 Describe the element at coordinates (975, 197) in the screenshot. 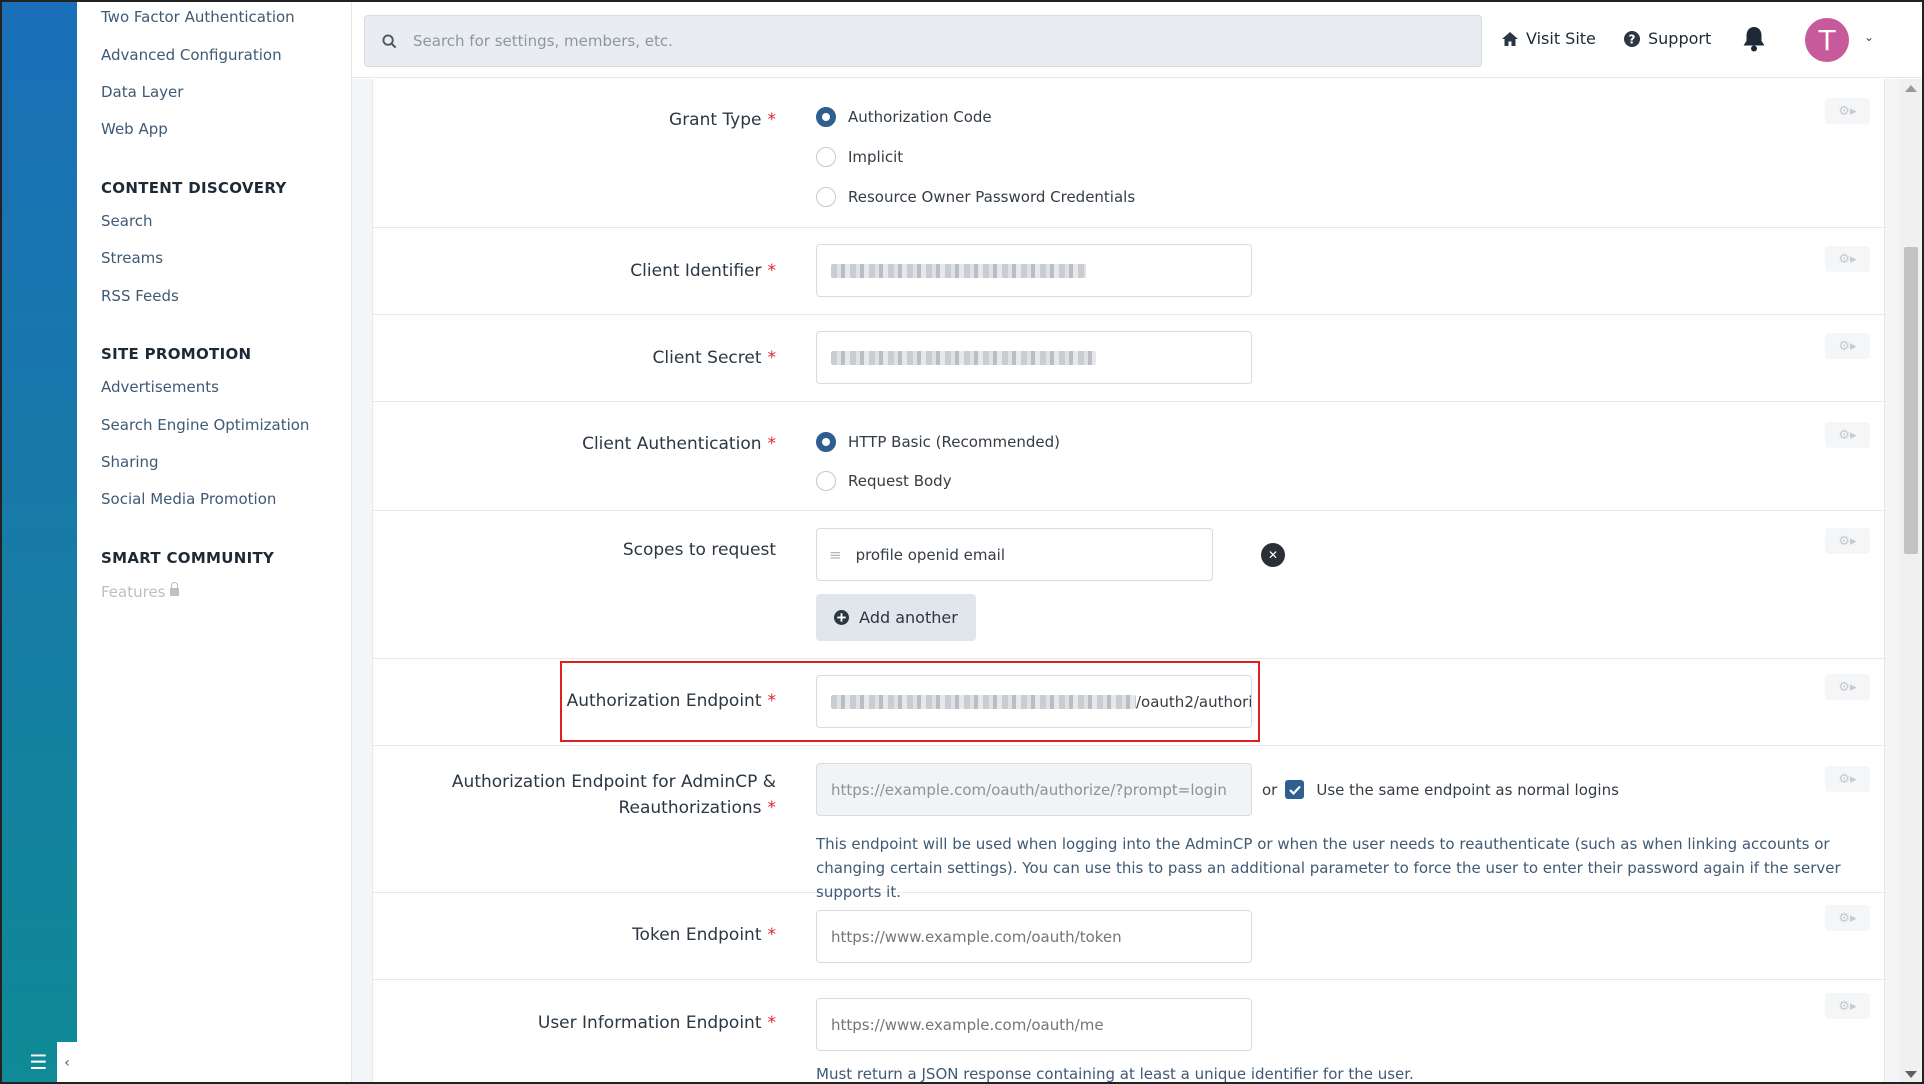

I see `radio-resource-owner: Resource Owner Password Credentials` at that location.